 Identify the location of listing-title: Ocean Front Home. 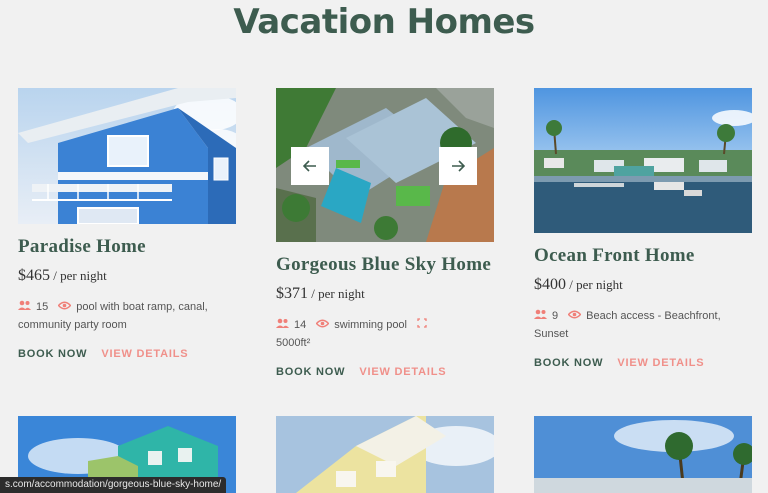
(643, 256).